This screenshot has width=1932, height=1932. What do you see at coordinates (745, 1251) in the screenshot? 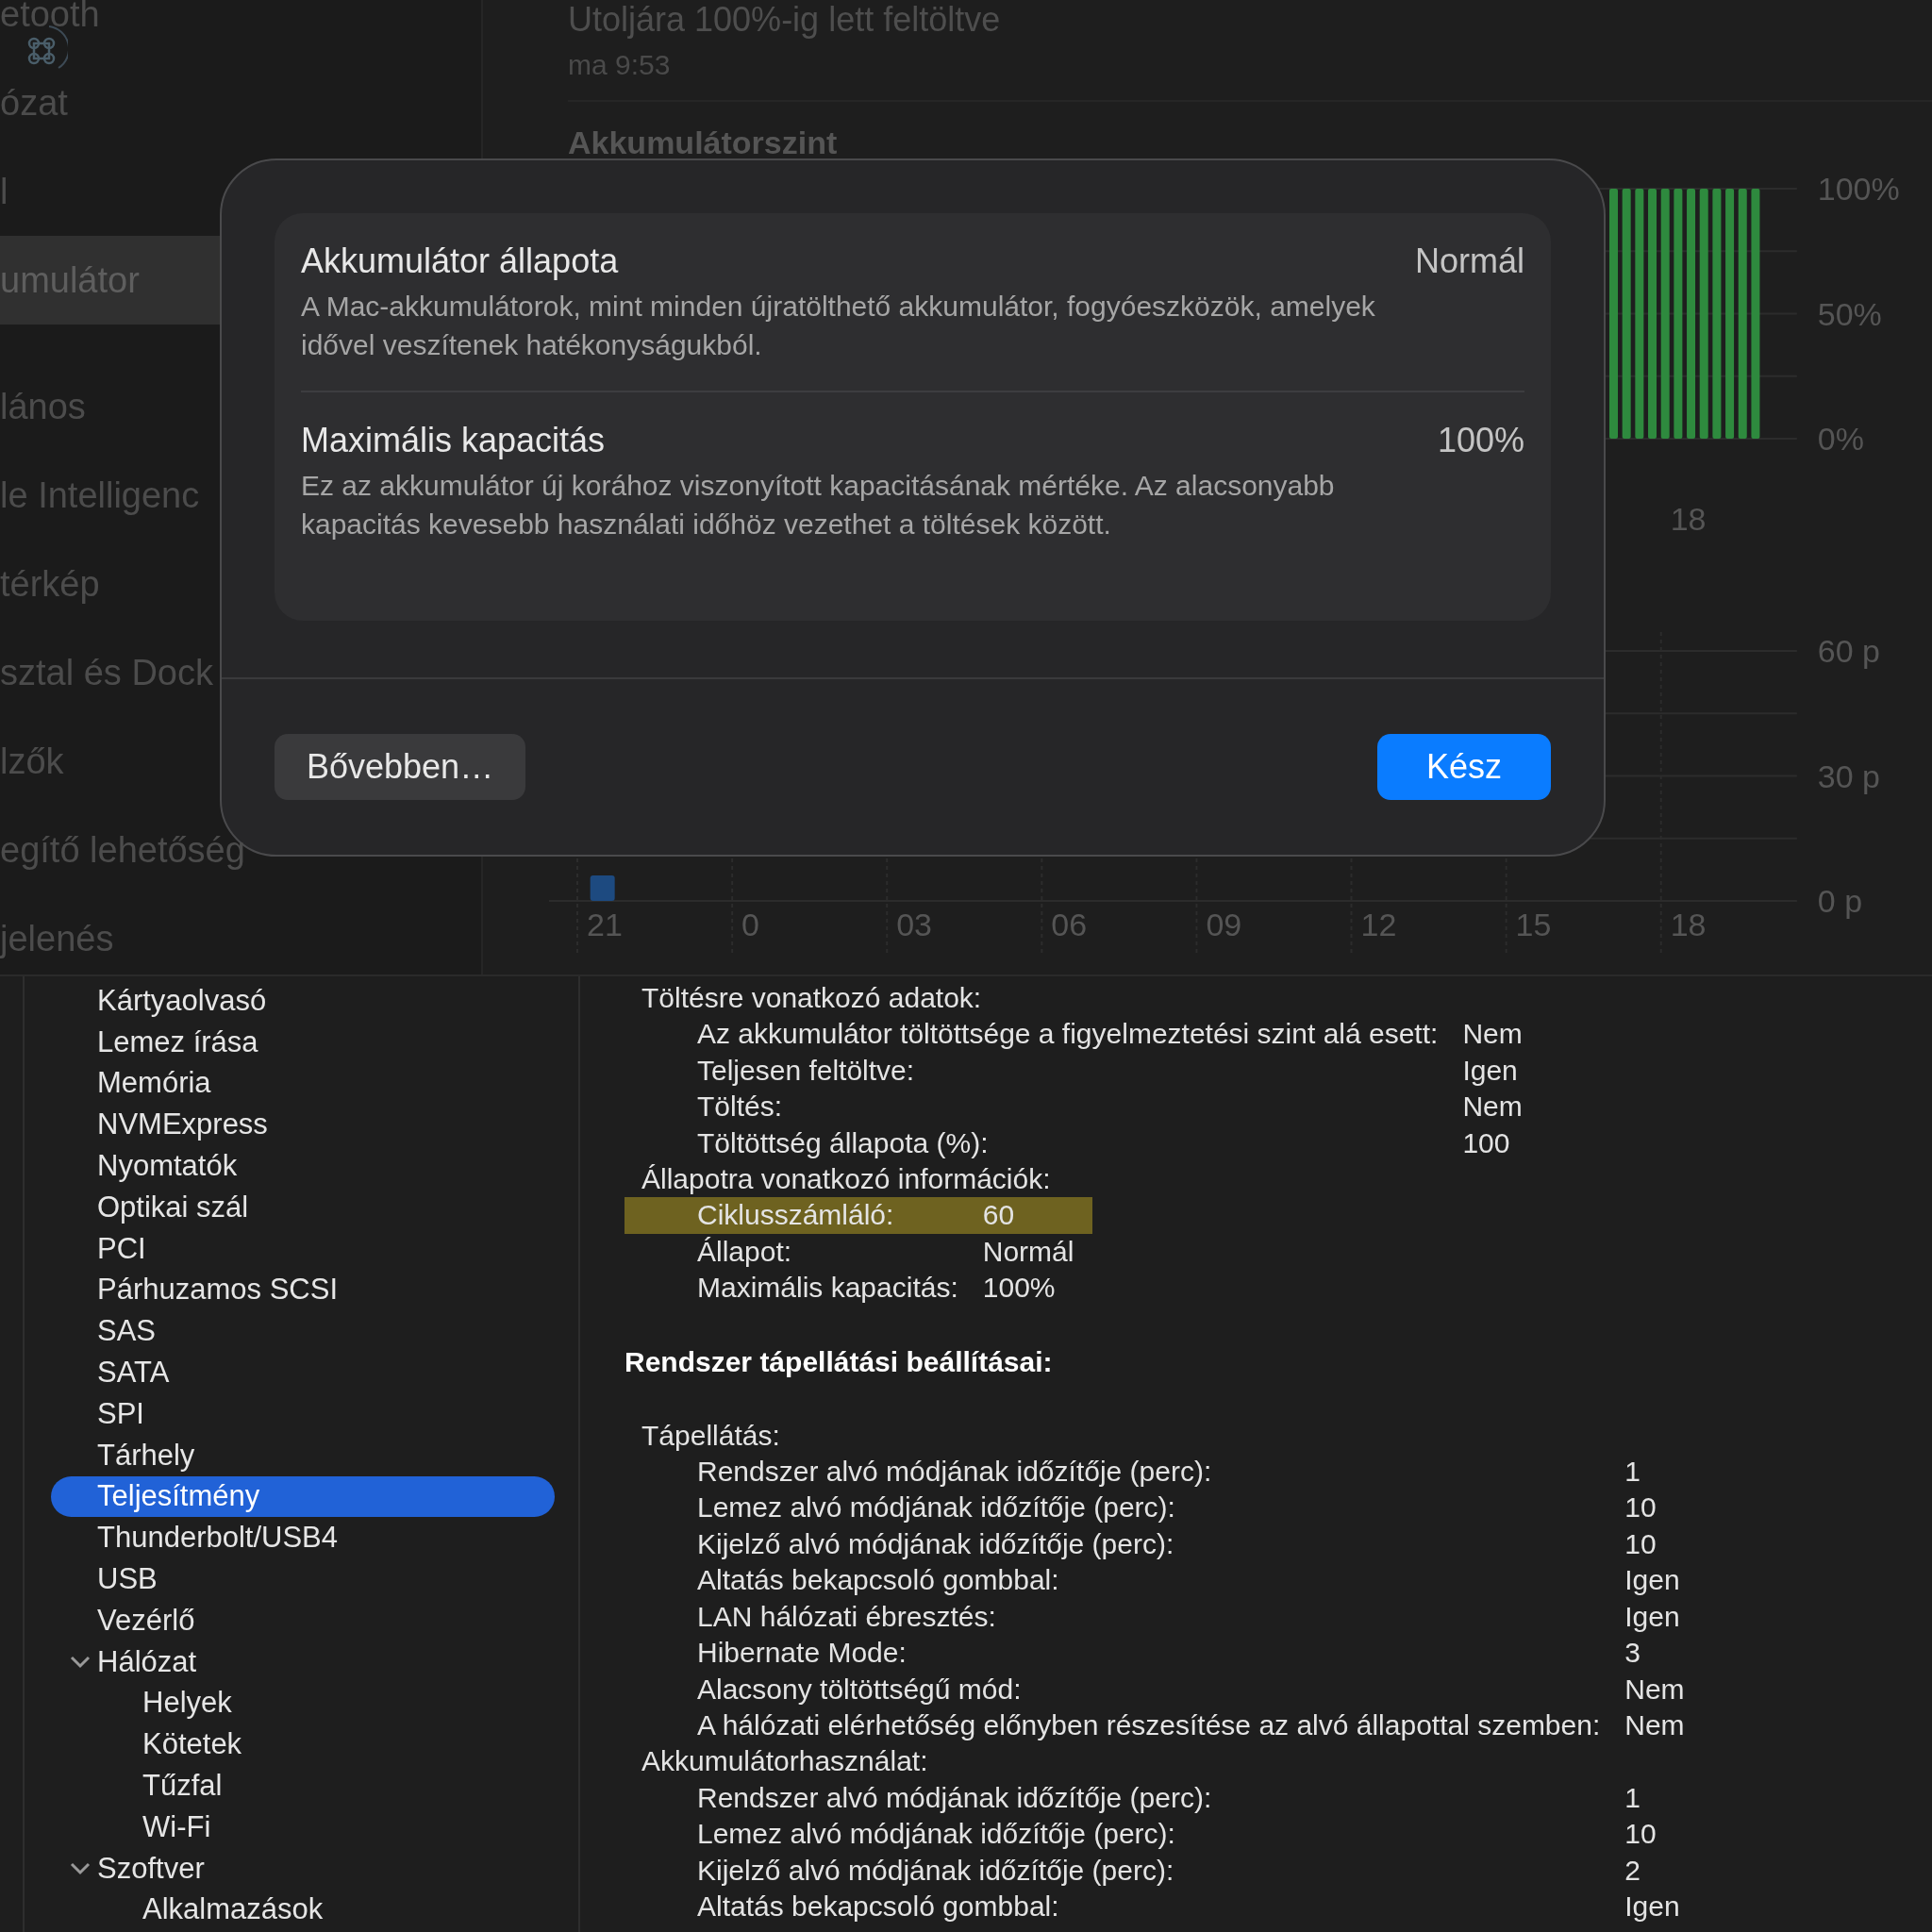
I see `property-label: Állapot:` at bounding box center [745, 1251].